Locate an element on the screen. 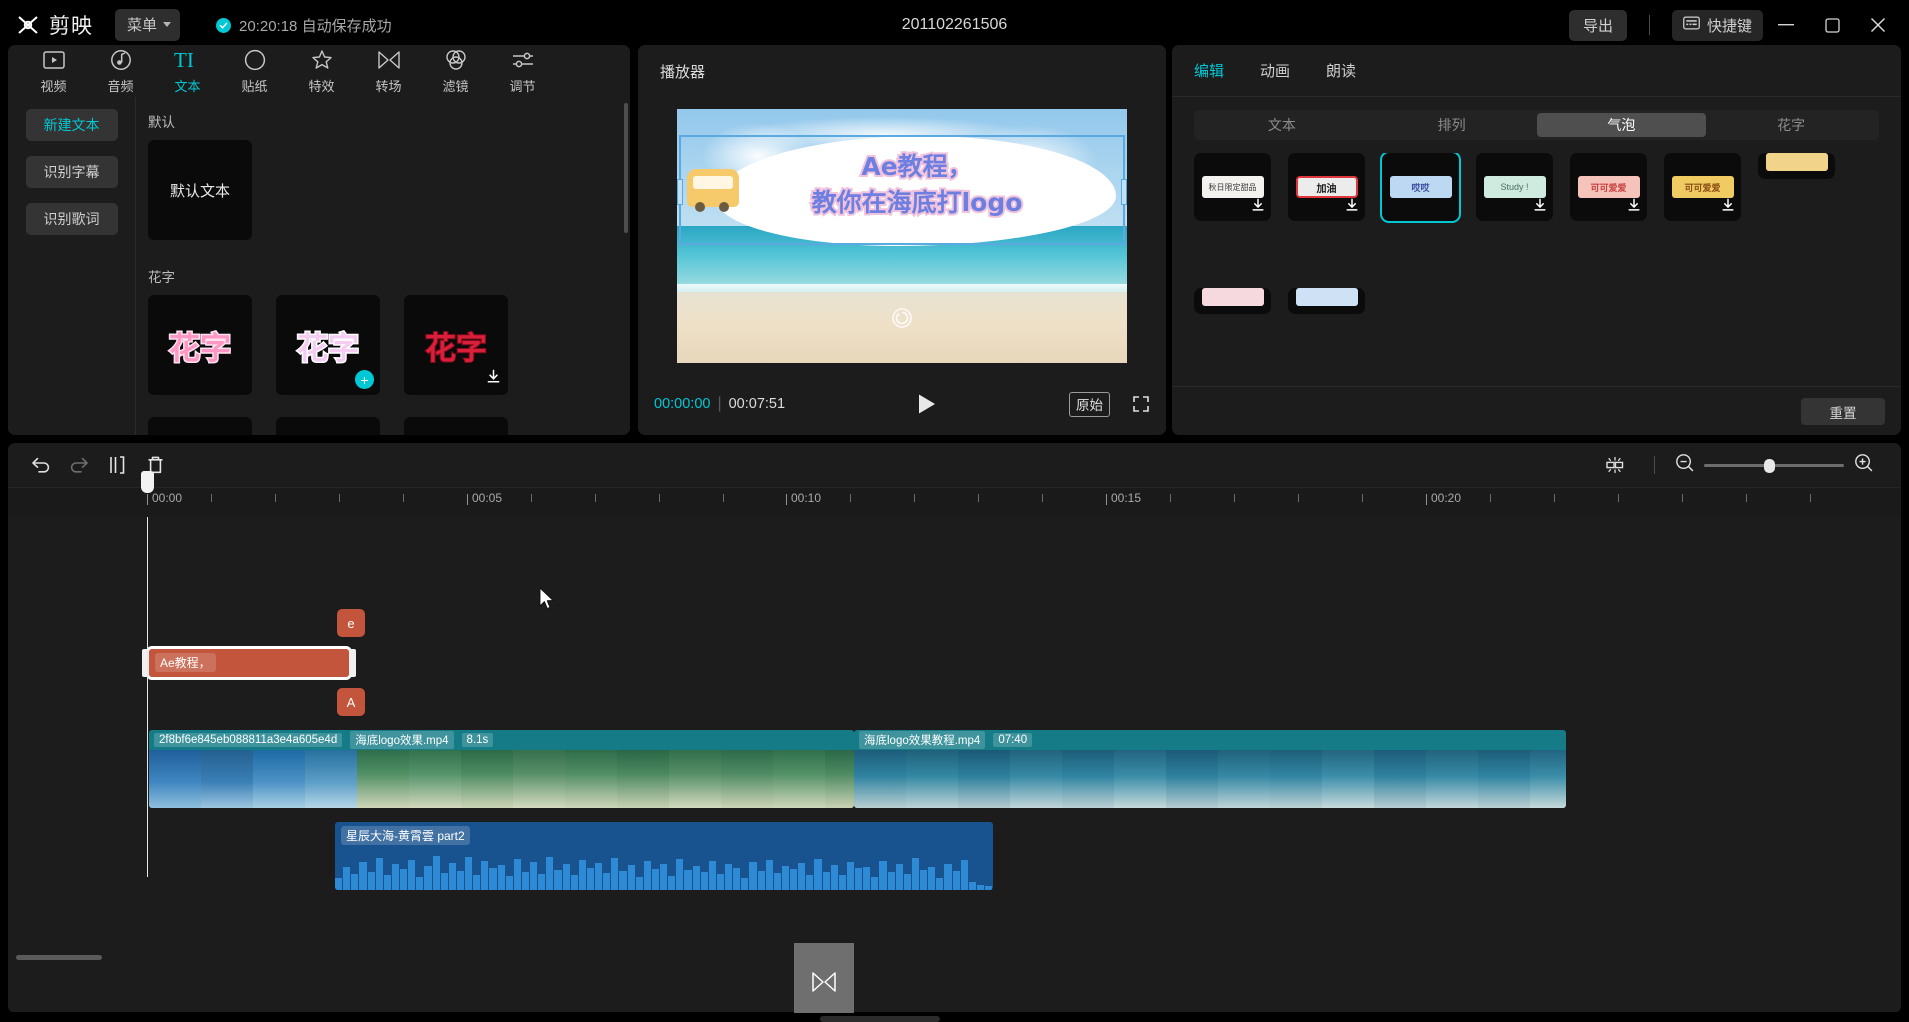  fancy-text-card-2: 花字 + is located at coordinates (328, 345).